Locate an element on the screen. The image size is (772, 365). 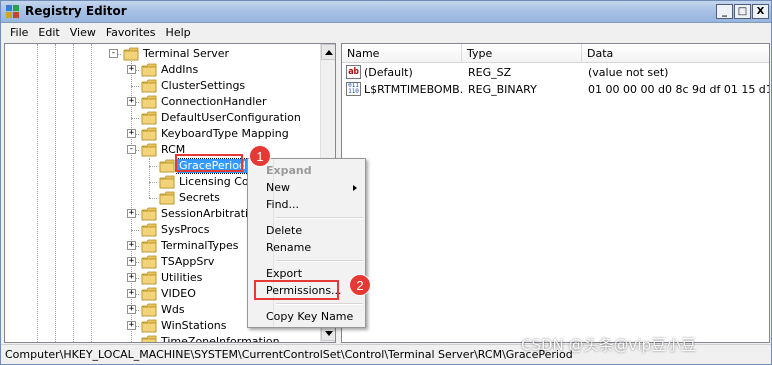
tree-node-label: Terminal Server is located at coordinates (186, 54).